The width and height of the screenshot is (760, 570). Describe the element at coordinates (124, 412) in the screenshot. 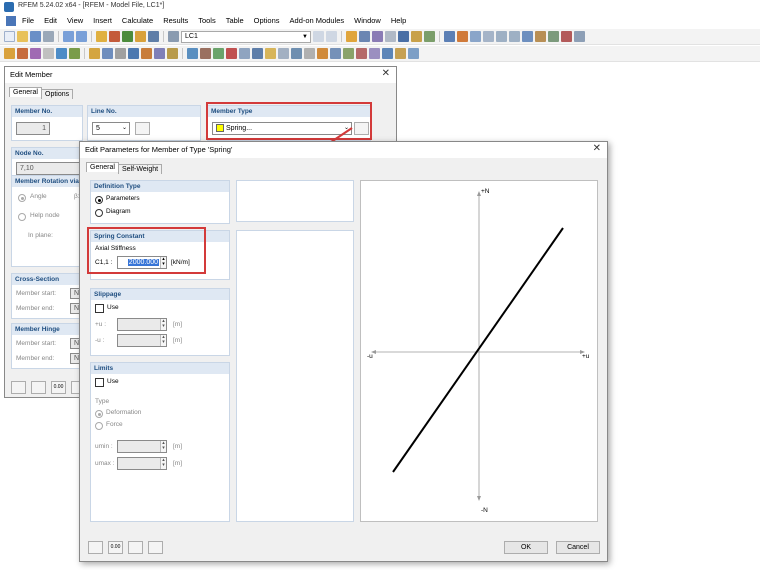

I see `deformation-label: Deformation` at that location.